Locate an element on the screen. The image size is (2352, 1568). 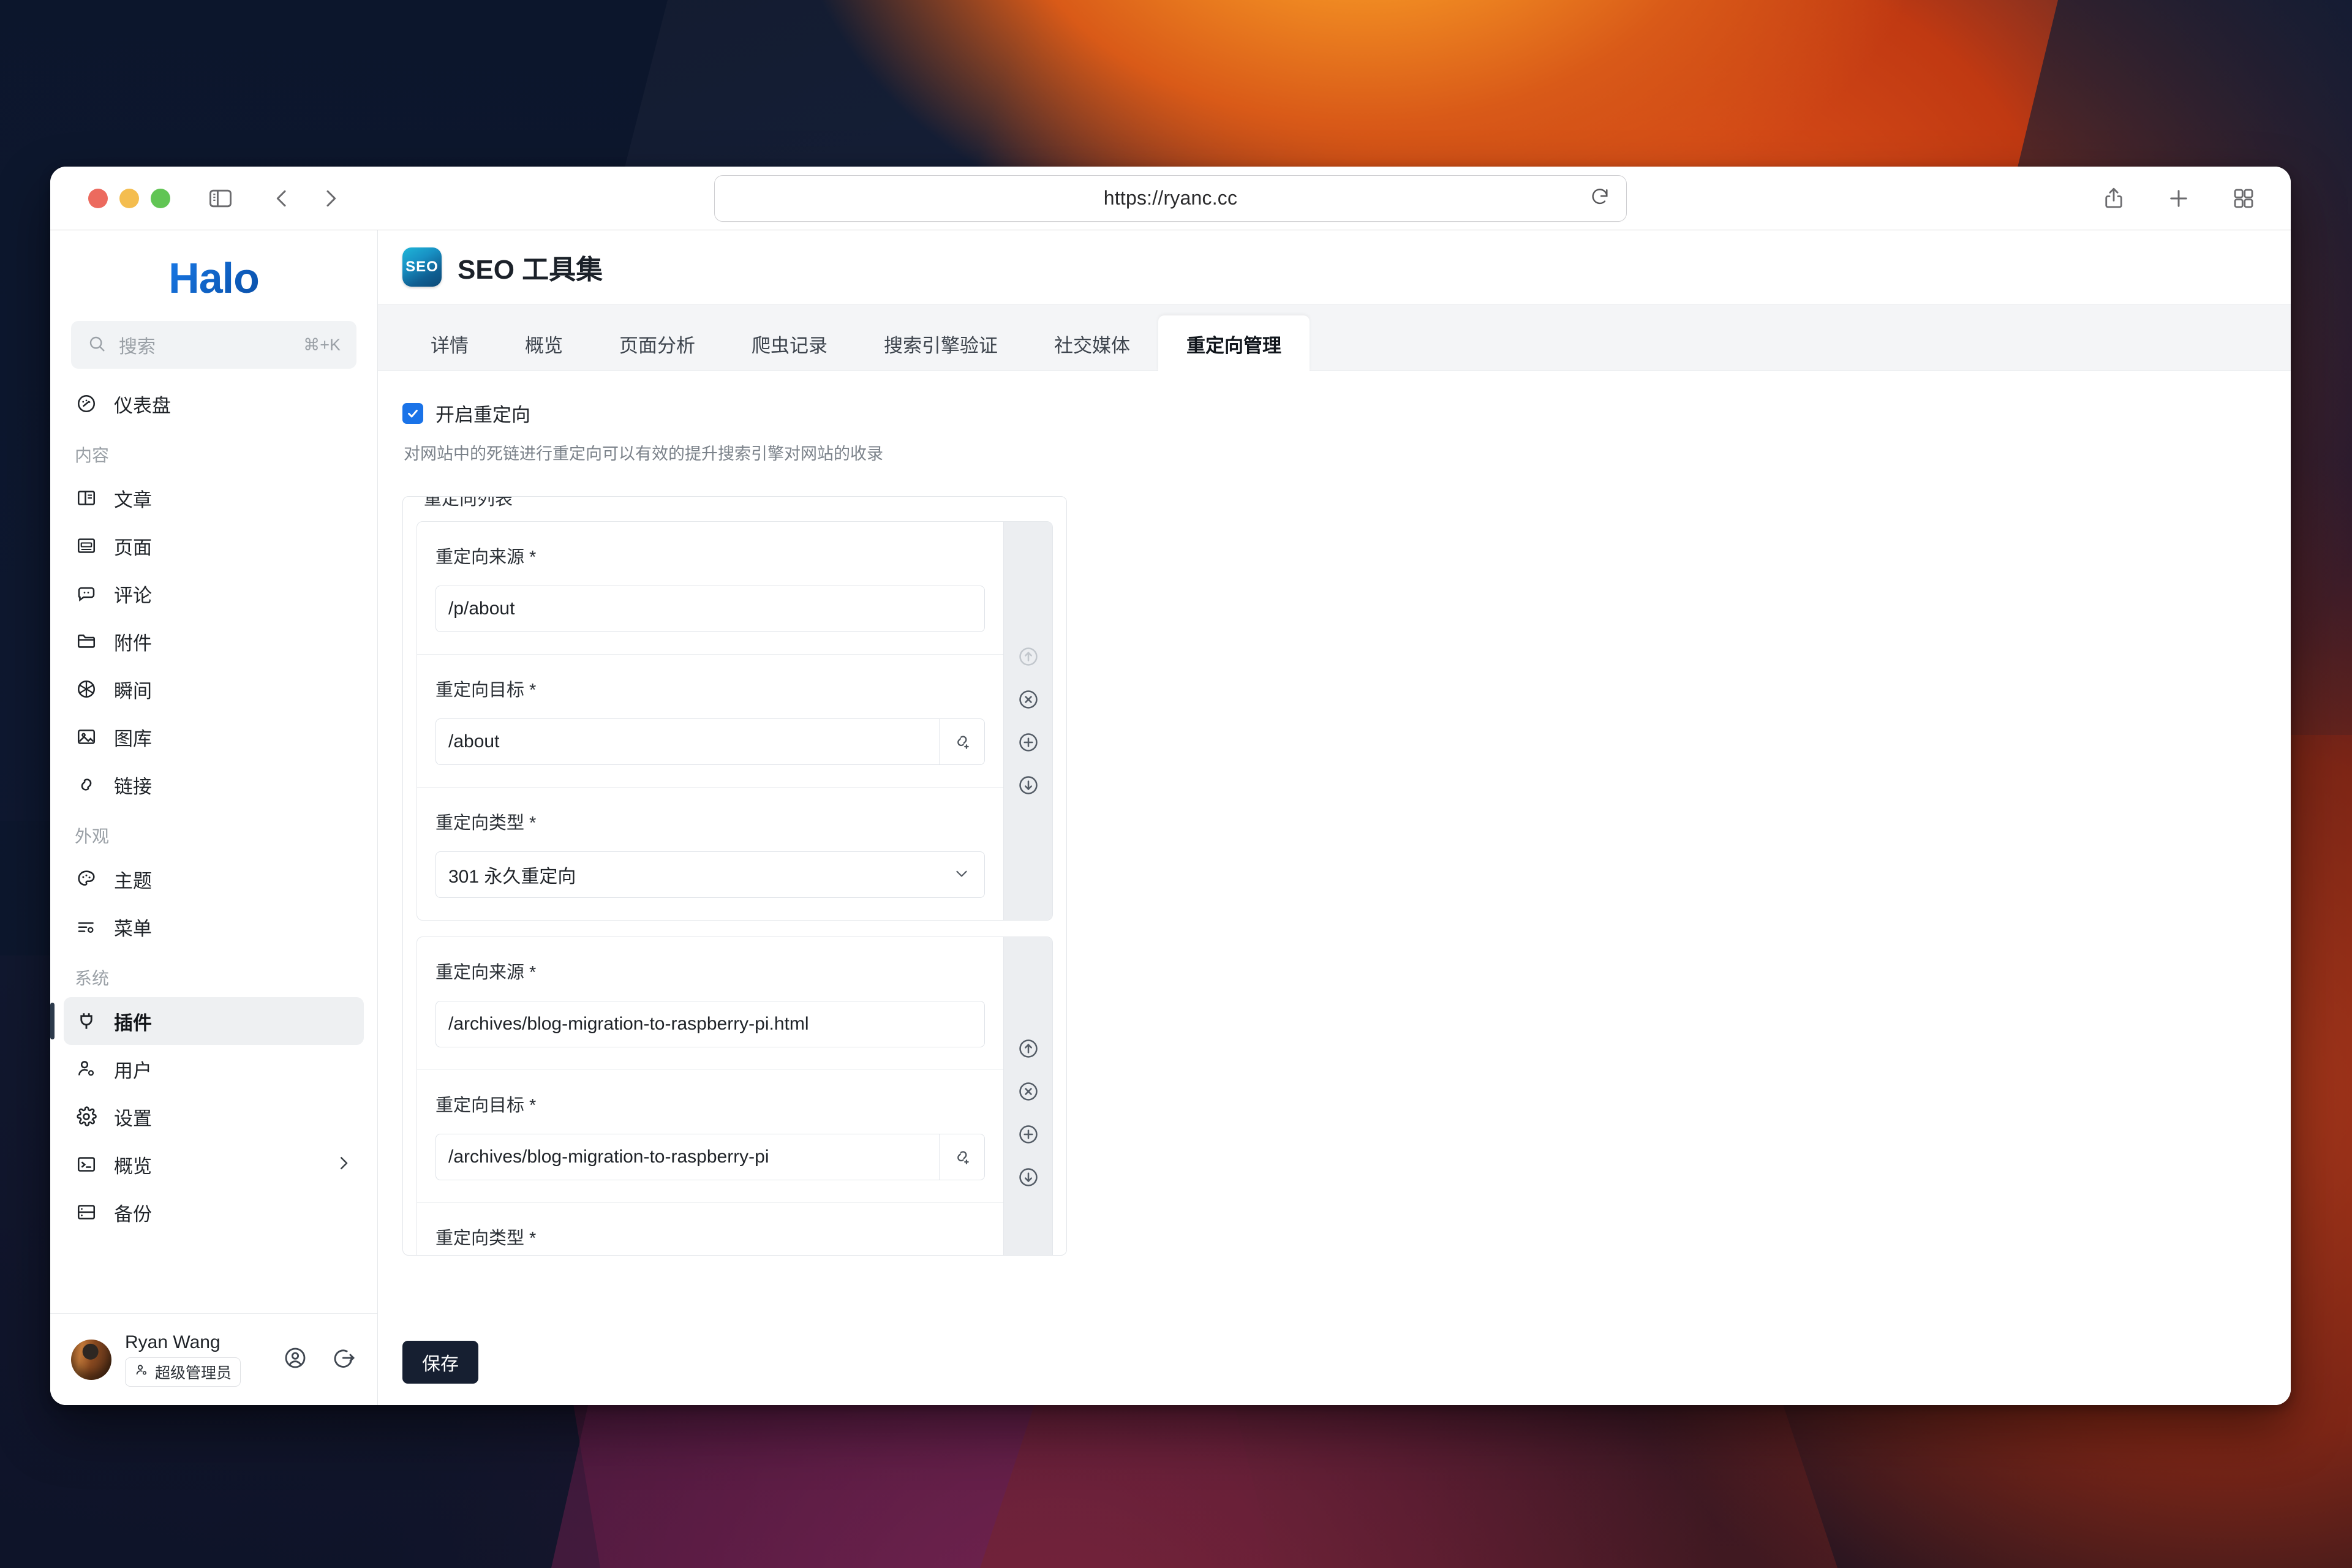
enable-redirect-label: 开启重定向 is located at coordinates (483, 415).